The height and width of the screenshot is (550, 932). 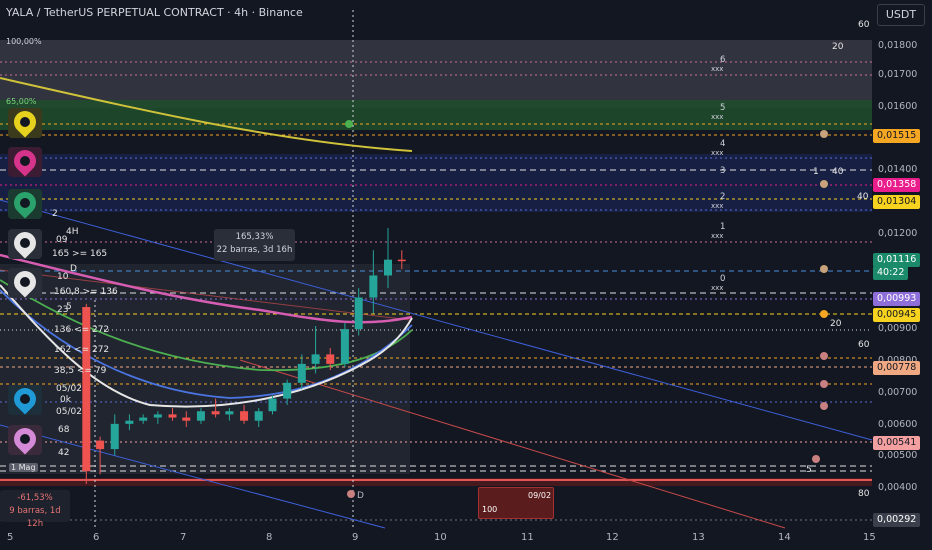 I want to click on zone-100-label: 100,00%, so click(x=24, y=41).